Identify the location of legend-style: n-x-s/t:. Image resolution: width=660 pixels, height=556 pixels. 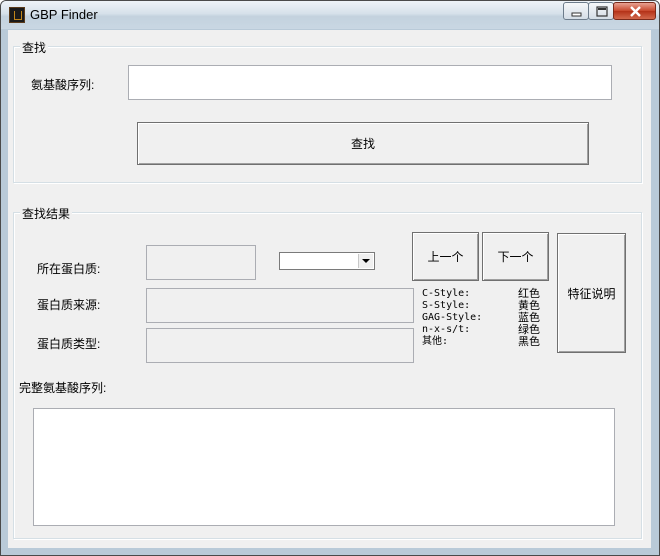
(446, 329).